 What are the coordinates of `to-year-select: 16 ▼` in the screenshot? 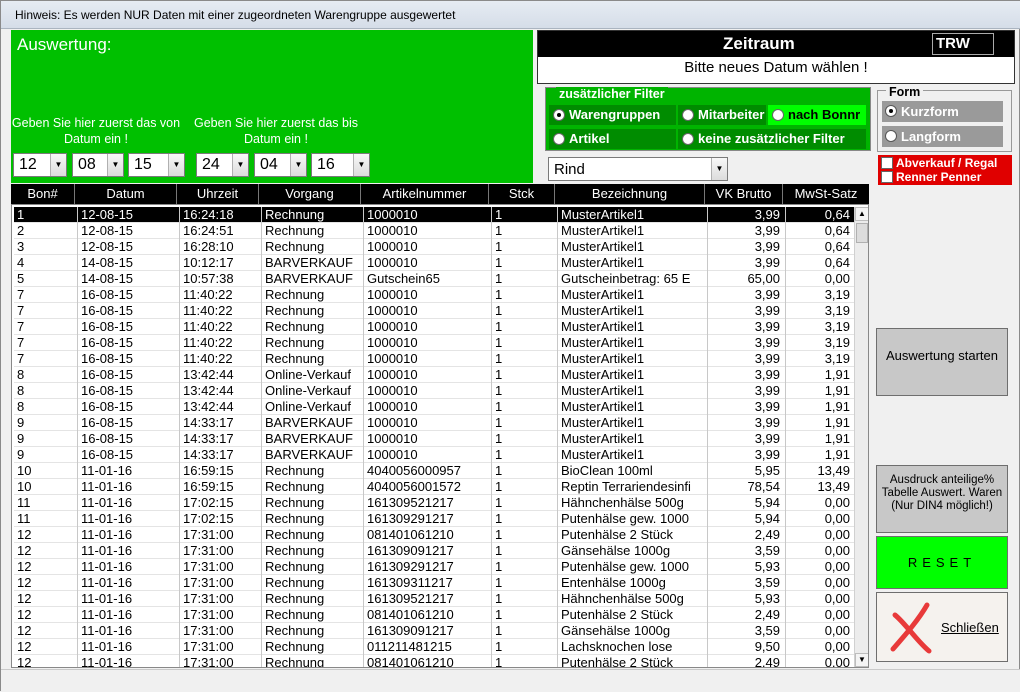 It's located at (340, 165).